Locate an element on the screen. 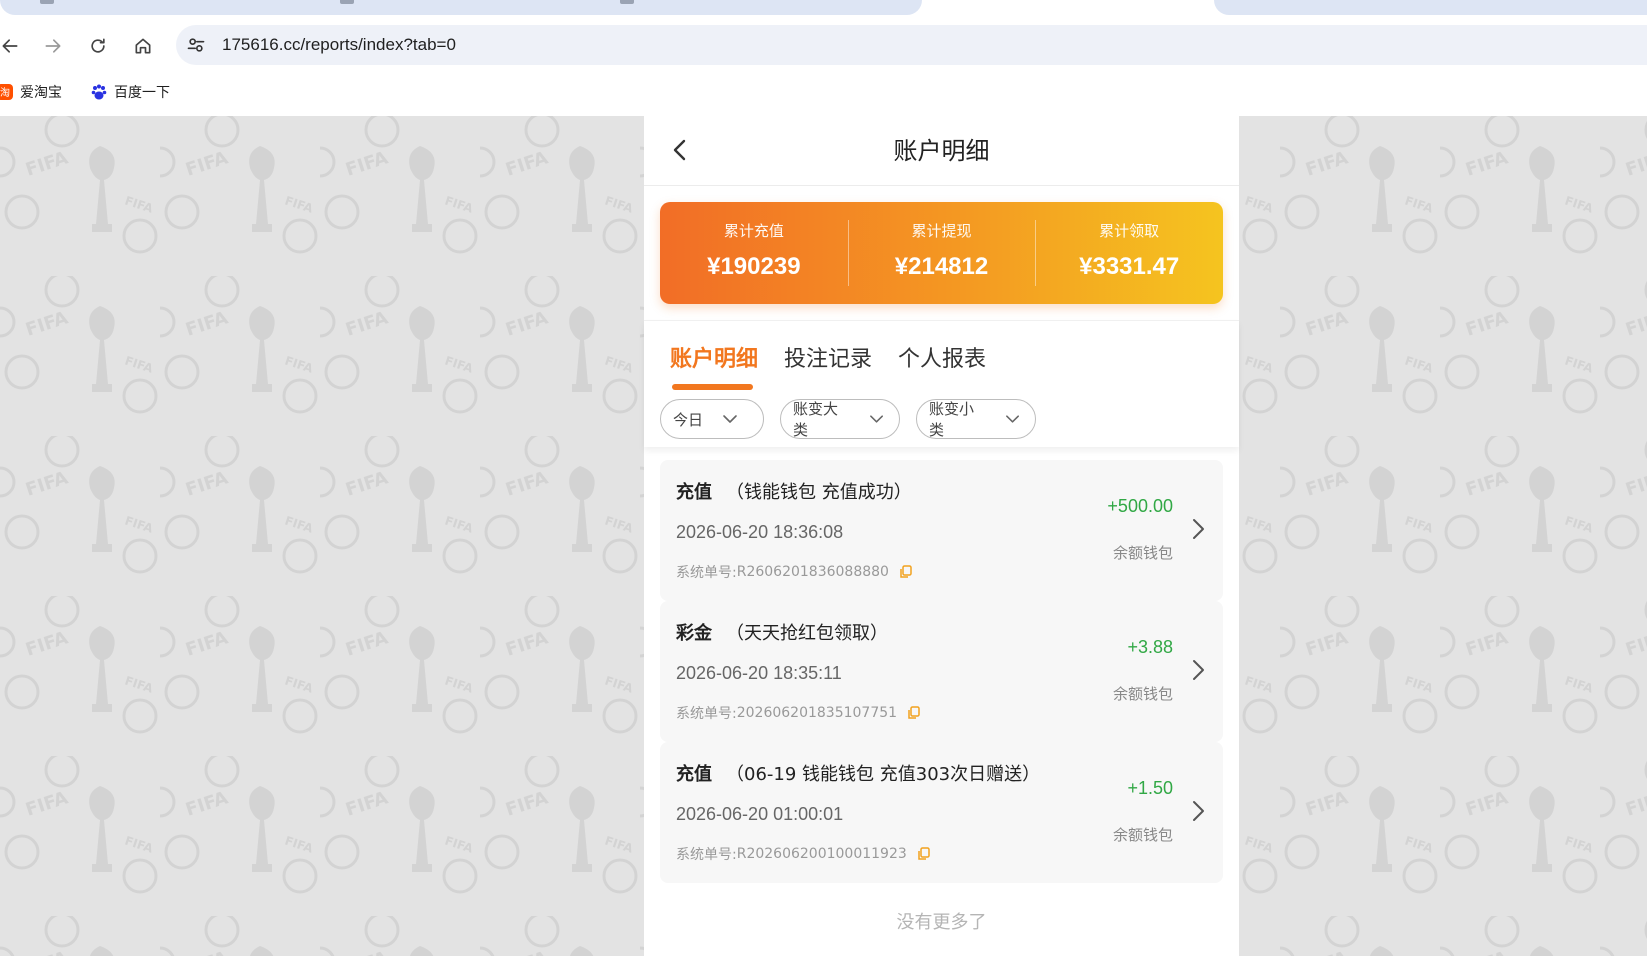 Image resolution: width=1647 pixels, height=956 pixels. record-amount: +3.88 is located at coordinates (1150, 647).